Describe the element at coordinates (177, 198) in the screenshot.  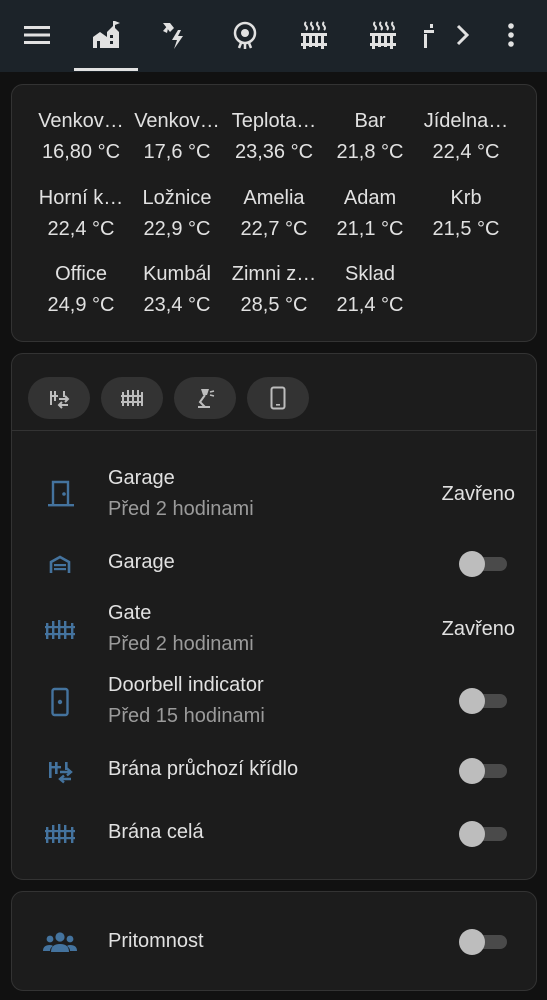
I see `sensor-name: Ložnice` at that location.